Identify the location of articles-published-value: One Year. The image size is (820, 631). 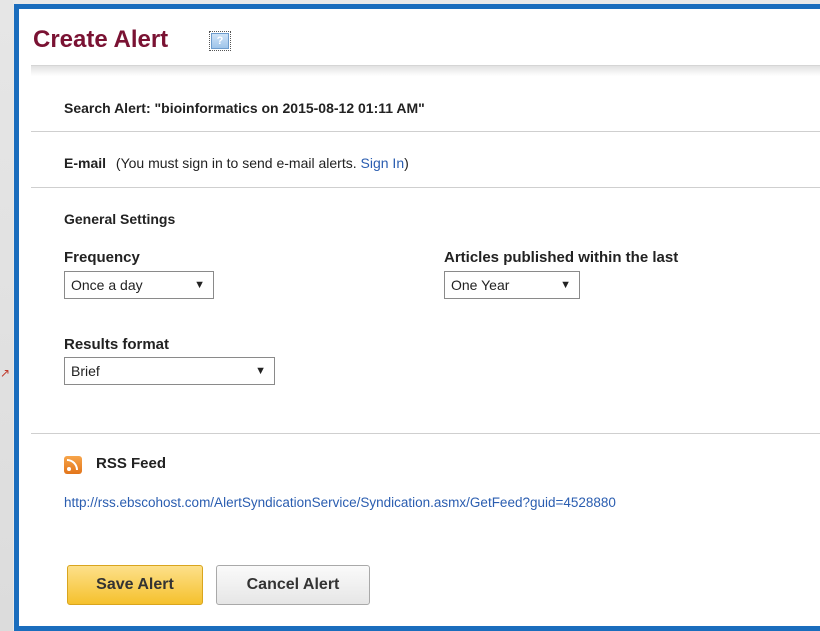
(480, 285).